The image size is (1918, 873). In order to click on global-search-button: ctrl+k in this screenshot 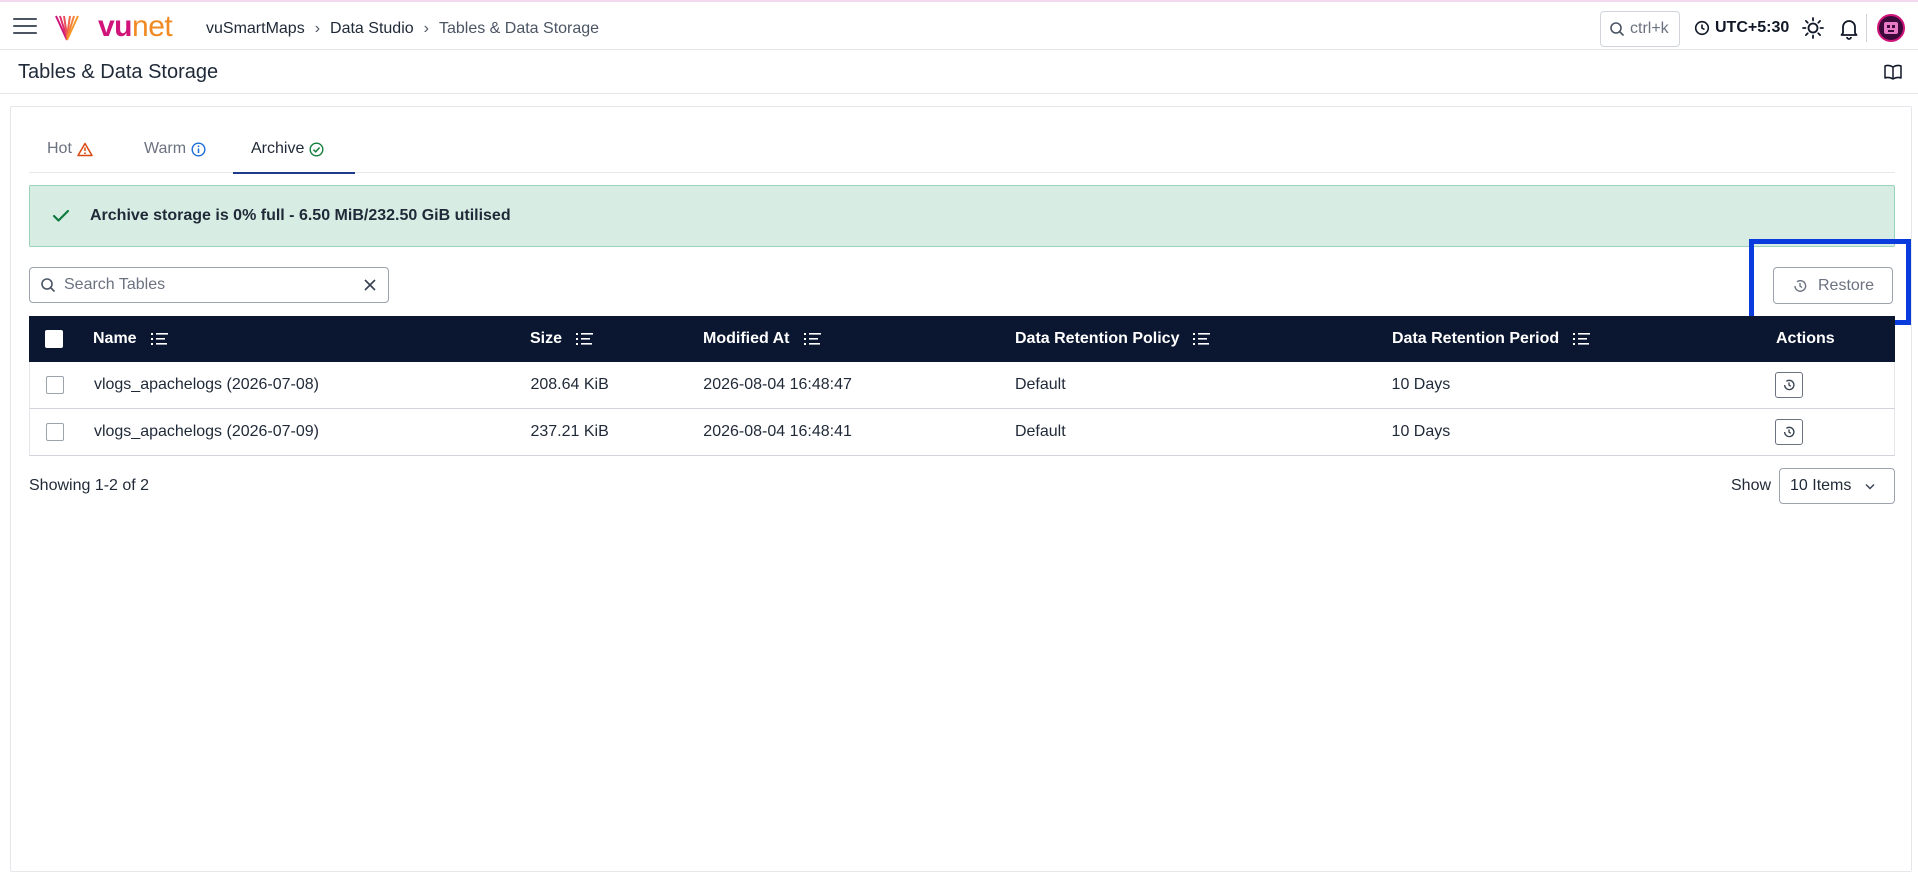, I will do `click(1640, 29)`.